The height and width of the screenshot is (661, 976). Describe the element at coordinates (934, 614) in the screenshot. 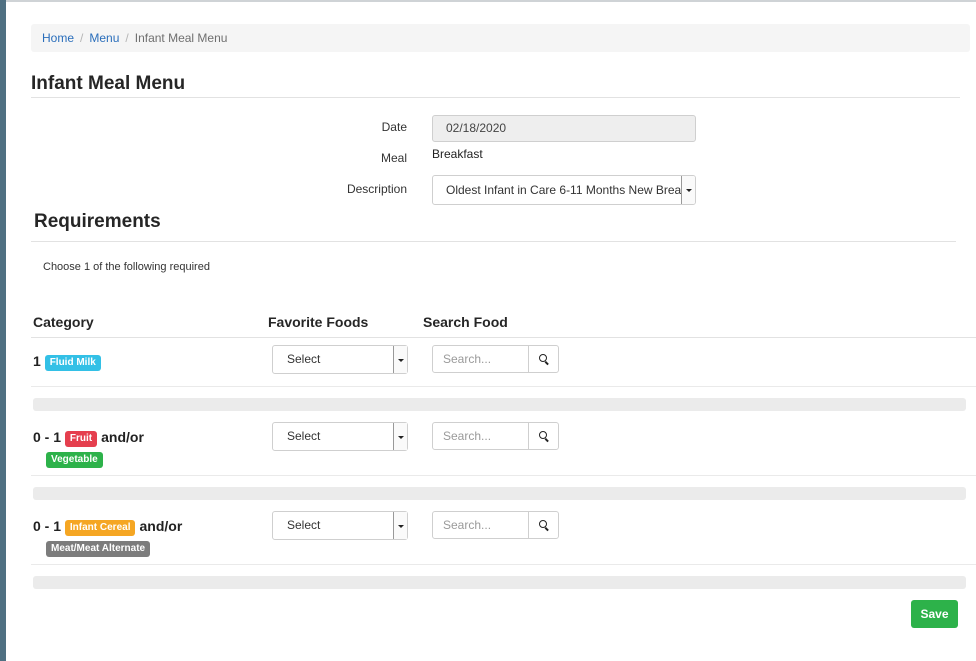

I see `save-button: Save` at that location.